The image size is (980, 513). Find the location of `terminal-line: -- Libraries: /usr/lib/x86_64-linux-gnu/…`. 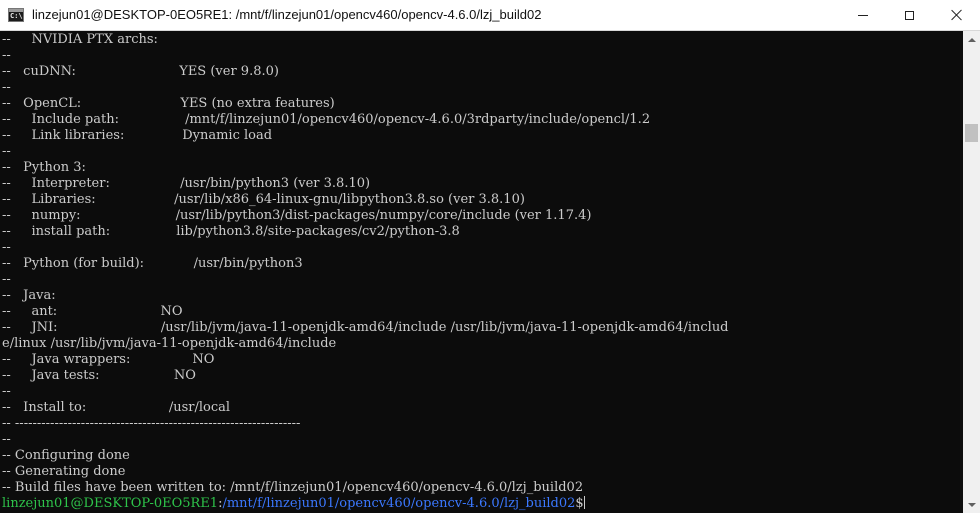

terminal-line: -- Libraries: /usr/lib/x86_64-linux-gnu/… is located at coordinates (263, 199).